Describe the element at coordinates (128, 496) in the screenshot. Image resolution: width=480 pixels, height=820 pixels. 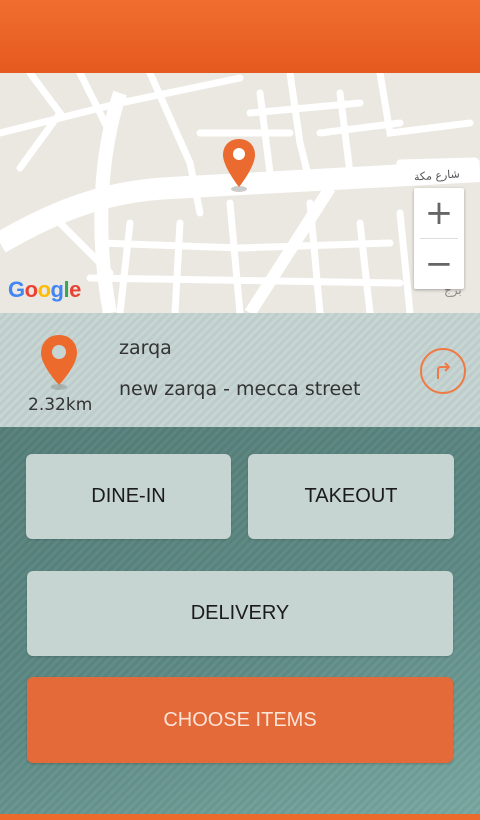
I see `dine-in-button: DINE-IN` at that location.